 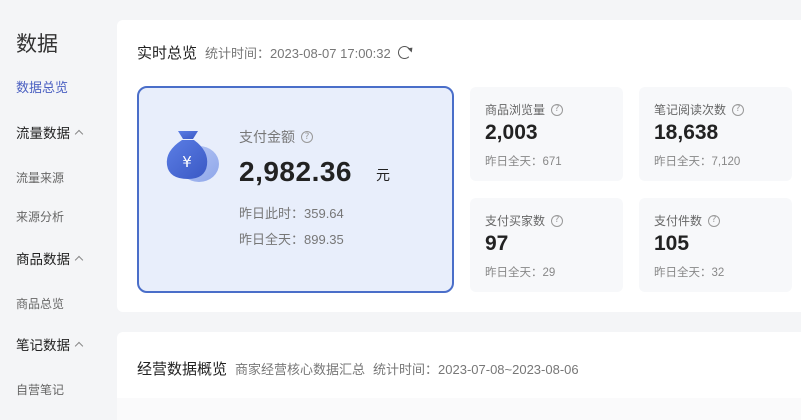 I want to click on money-bag-icon: ¥, so click(x=192, y=156).